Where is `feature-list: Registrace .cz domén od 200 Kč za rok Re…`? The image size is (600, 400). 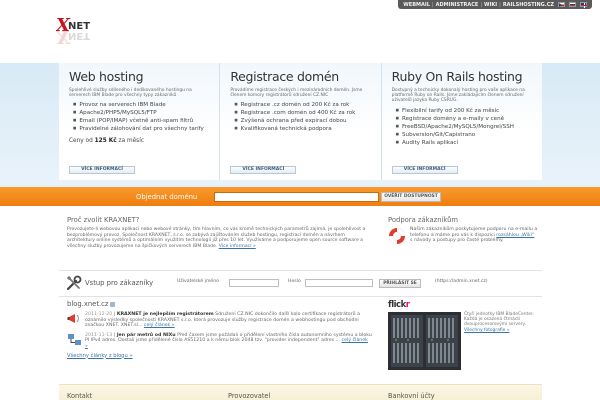
feature-list: Registrace .cz domén od 200 Kč za rok Re… is located at coordinates (302, 117).